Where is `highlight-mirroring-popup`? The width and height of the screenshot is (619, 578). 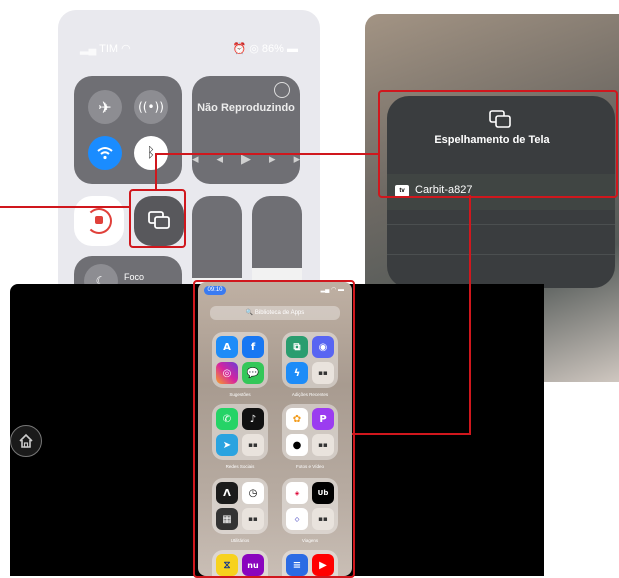
highlight-mirroring-popup is located at coordinates (498, 144).